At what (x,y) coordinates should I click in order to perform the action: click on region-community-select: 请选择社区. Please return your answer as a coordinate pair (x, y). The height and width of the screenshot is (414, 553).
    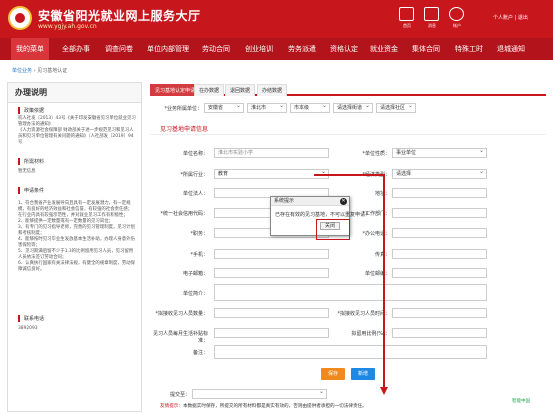
    Looking at the image, I should click on (396, 107).